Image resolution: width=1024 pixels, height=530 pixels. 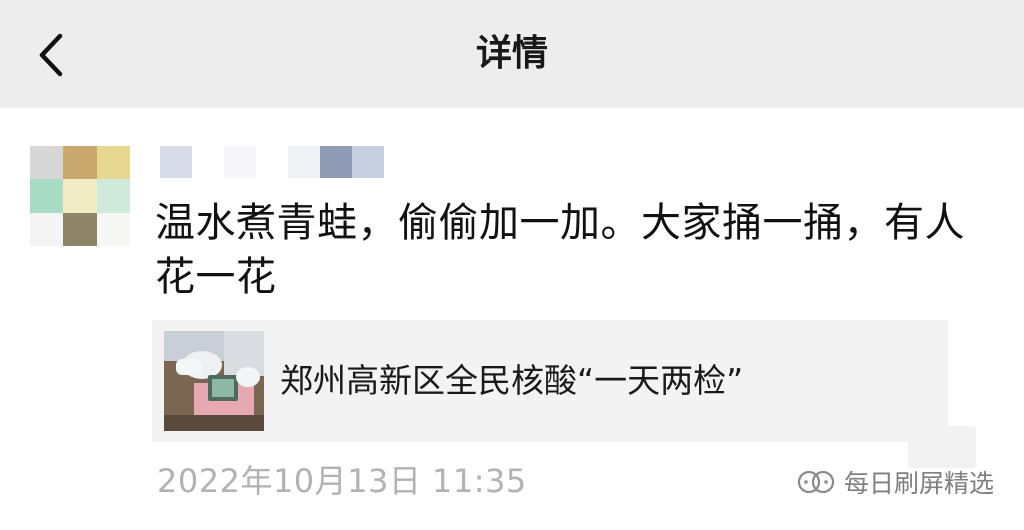 I want to click on avatar, so click(x=80, y=196).